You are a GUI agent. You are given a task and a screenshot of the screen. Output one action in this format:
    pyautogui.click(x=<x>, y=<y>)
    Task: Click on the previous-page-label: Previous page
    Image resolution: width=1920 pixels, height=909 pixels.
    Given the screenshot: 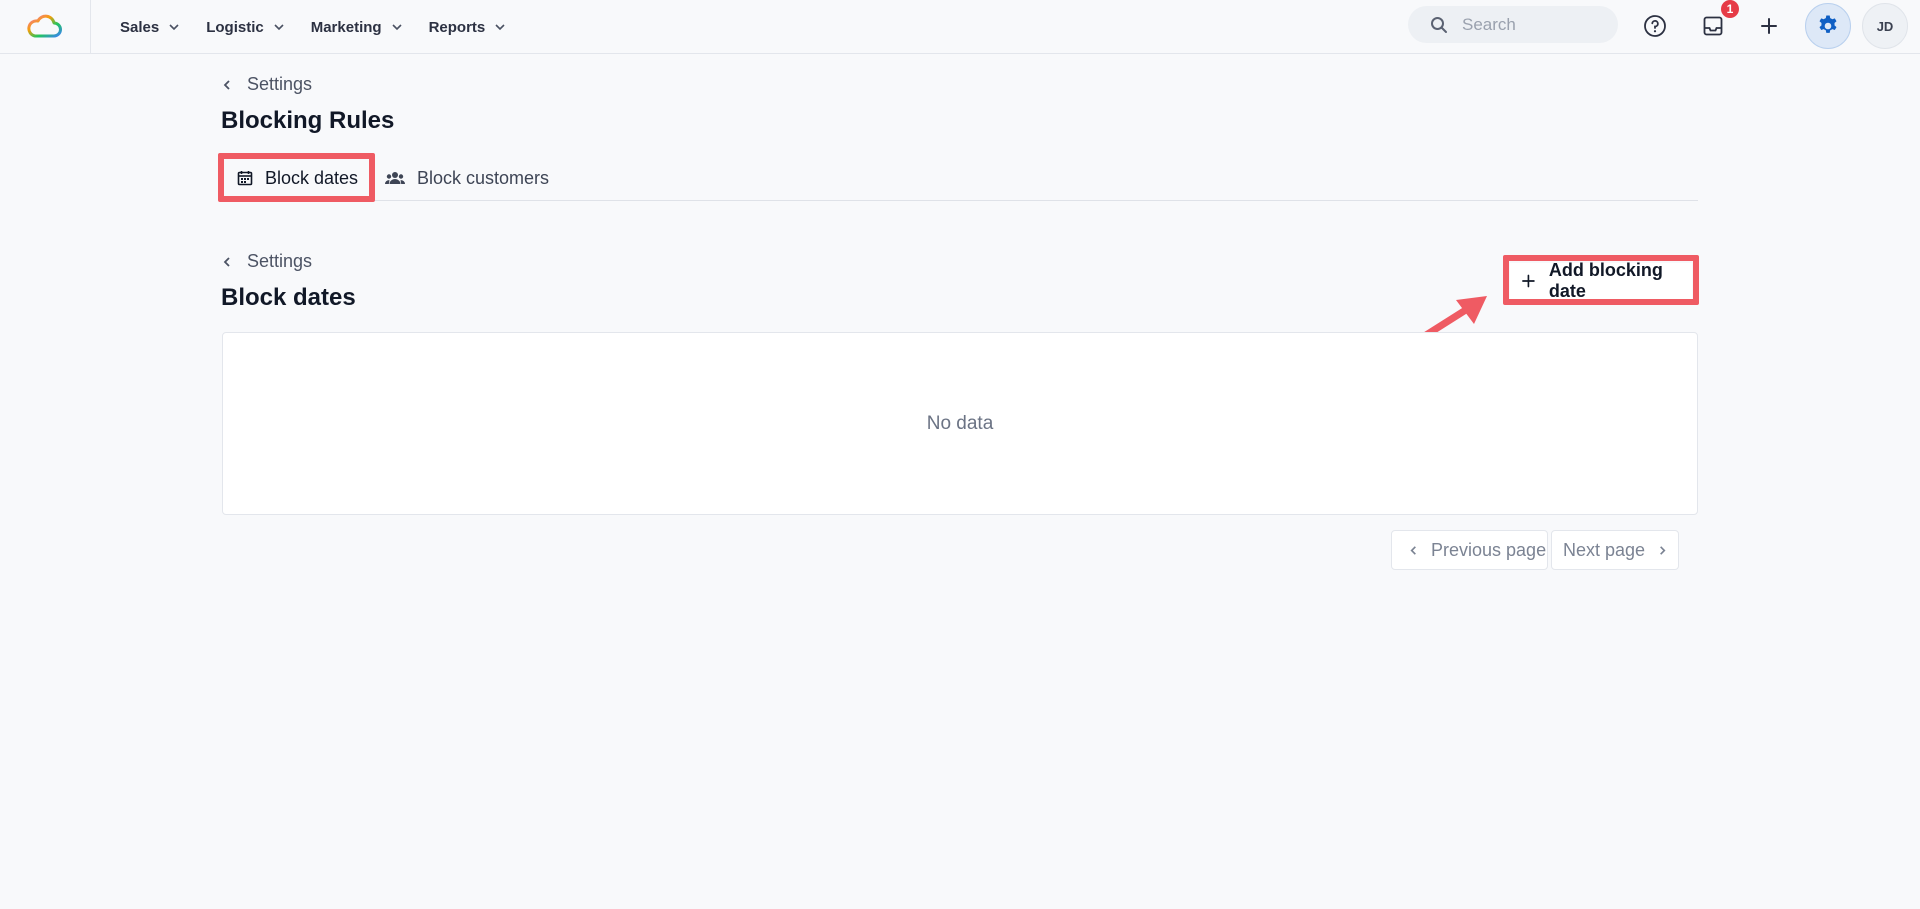 What is the action you would take?
    pyautogui.click(x=1489, y=549)
    